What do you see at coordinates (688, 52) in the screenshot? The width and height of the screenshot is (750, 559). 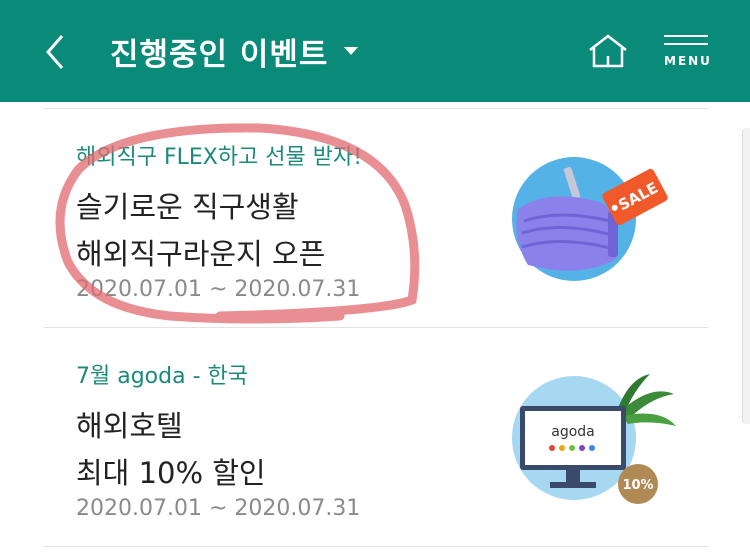 I see `menu-button: MENU` at bounding box center [688, 52].